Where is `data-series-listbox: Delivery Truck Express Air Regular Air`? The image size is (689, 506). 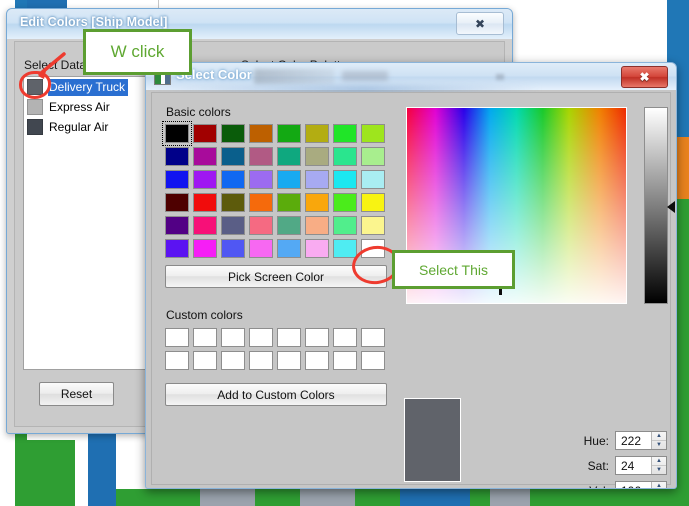
data-series-listbox: Delivery Truck Express Air Regular Air is located at coordinates (85, 223).